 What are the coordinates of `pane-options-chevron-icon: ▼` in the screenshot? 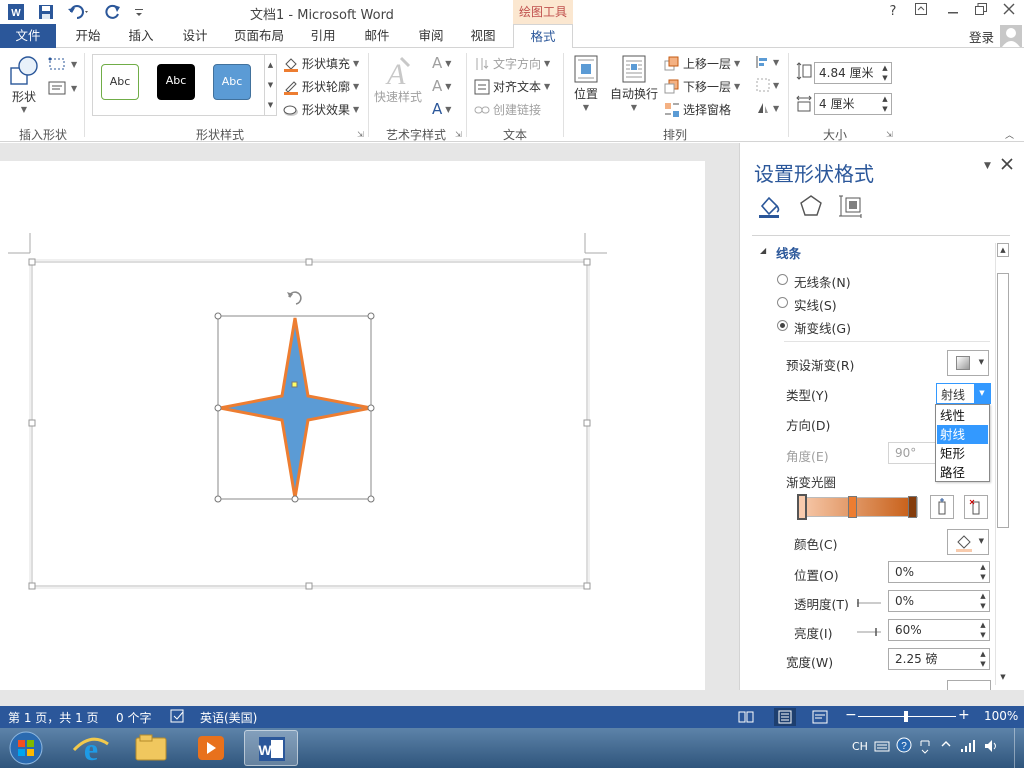 It's located at (987, 166).